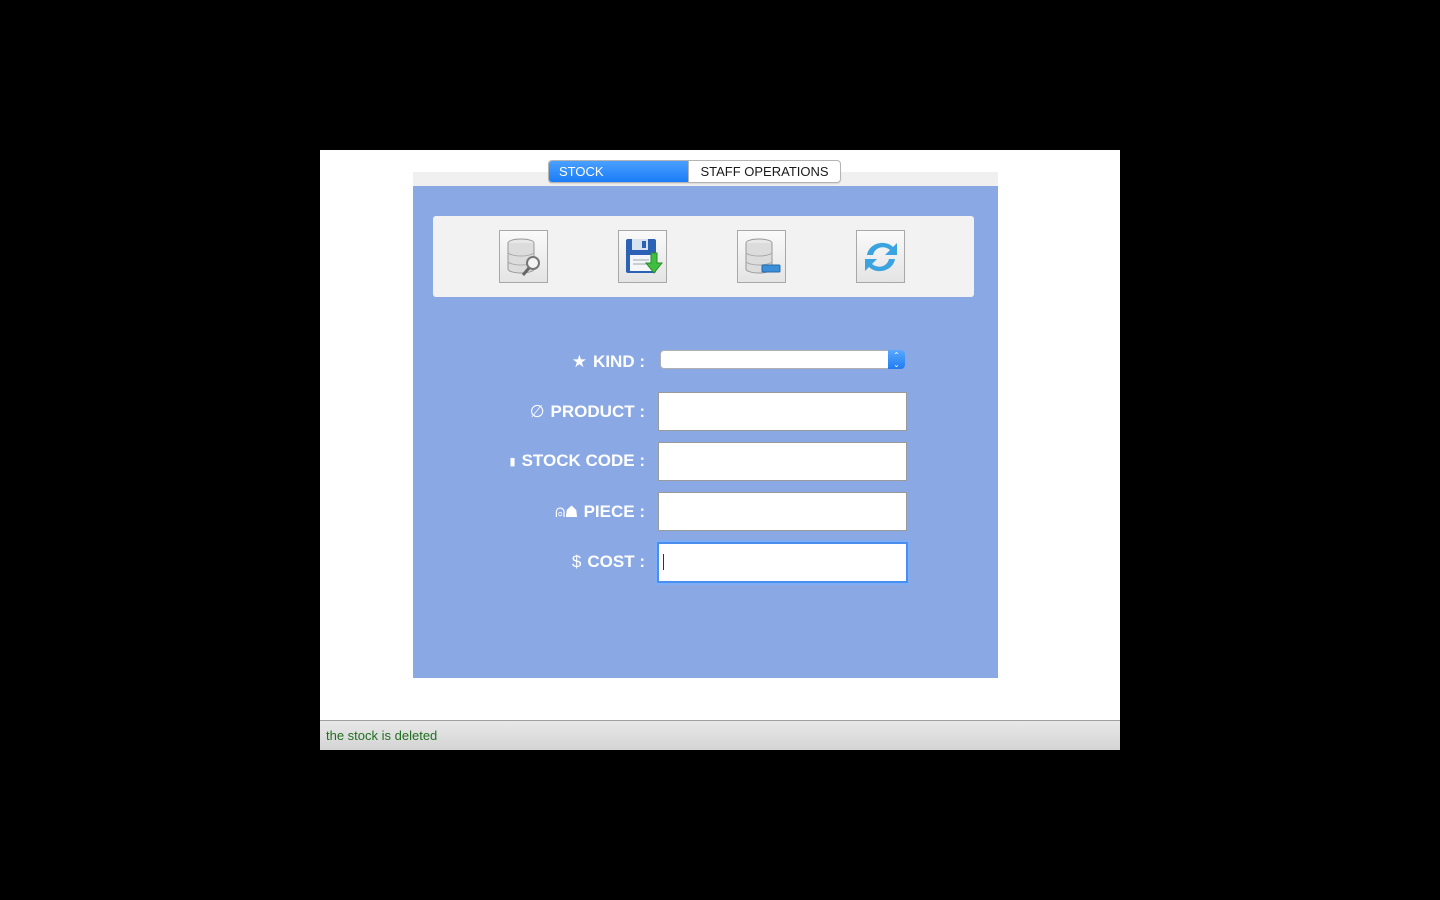 The width and height of the screenshot is (1440, 900). Describe the element at coordinates (782, 359) in the screenshot. I see `kind-select: ⌃ ⌄` at that location.